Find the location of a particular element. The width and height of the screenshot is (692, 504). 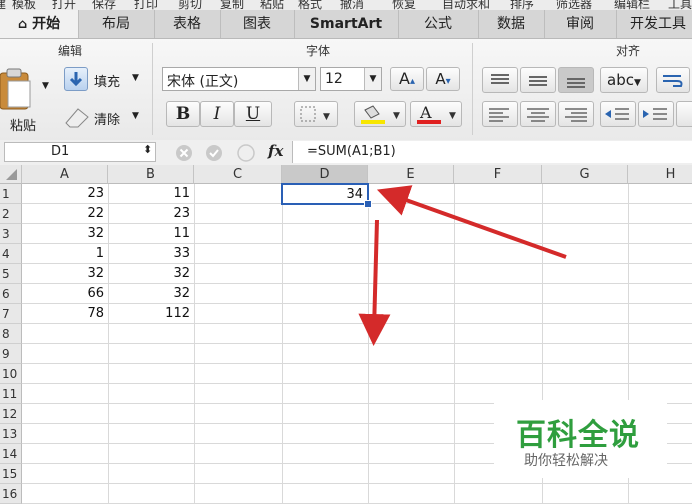

align-left-button is located at coordinates (500, 114).